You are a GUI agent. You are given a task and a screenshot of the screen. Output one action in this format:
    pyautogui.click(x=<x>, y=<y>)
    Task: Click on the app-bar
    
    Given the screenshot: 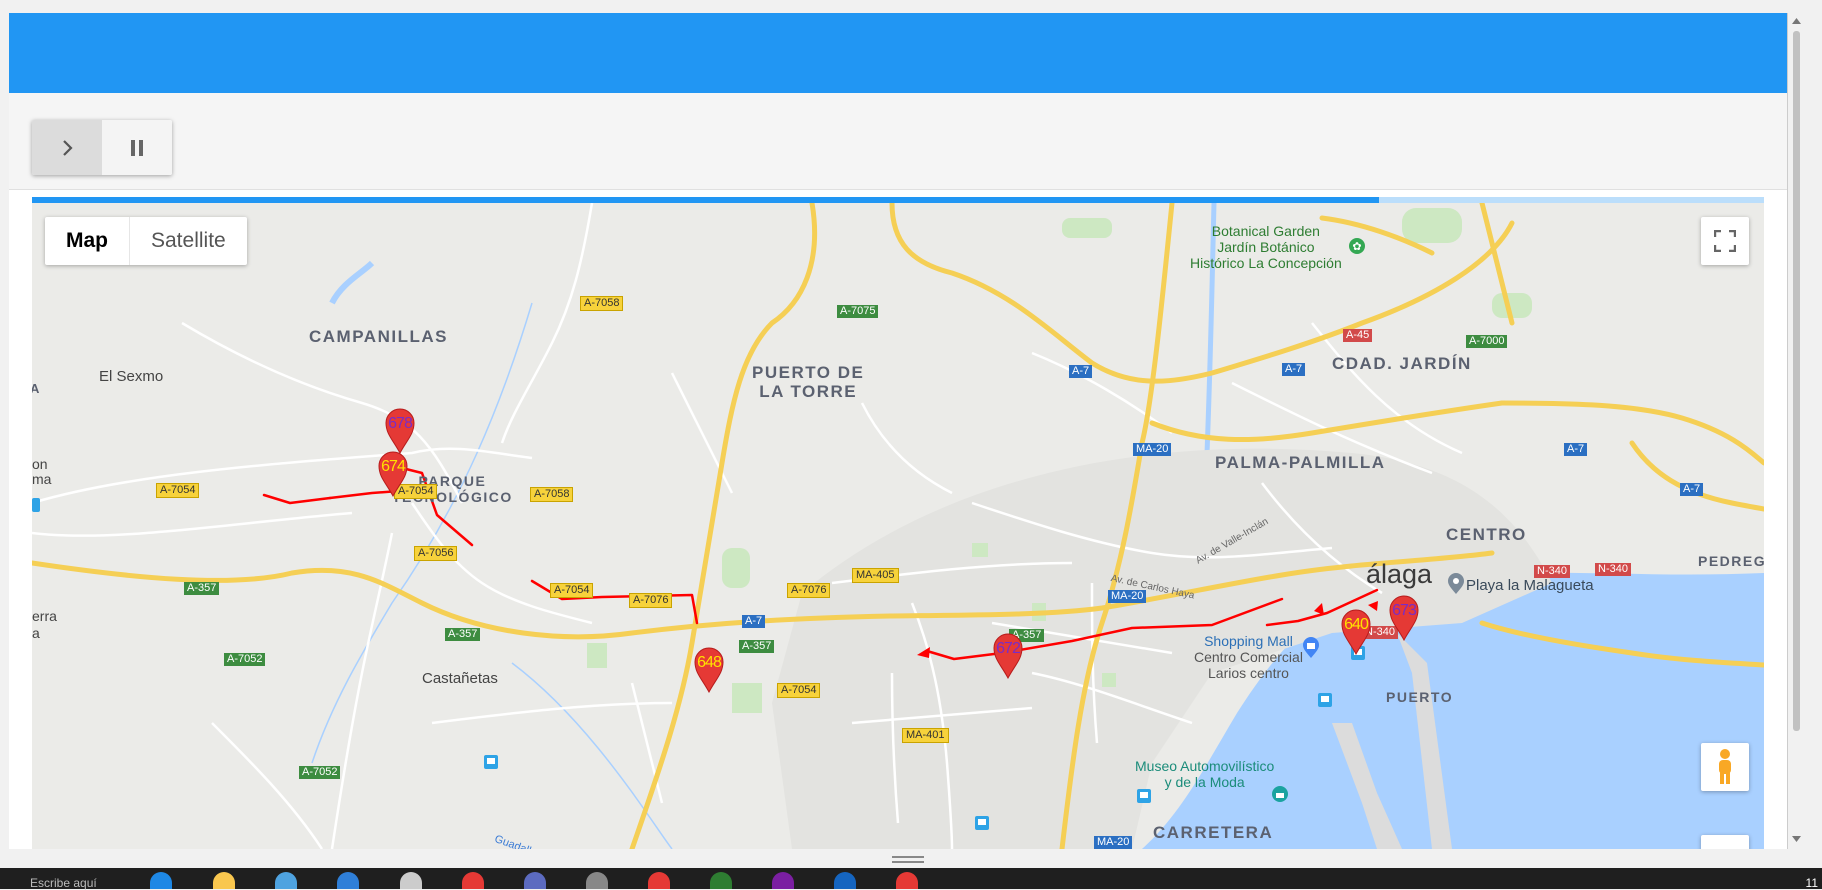 What is the action you would take?
    pyautogui.click(x=898, y=53)
    